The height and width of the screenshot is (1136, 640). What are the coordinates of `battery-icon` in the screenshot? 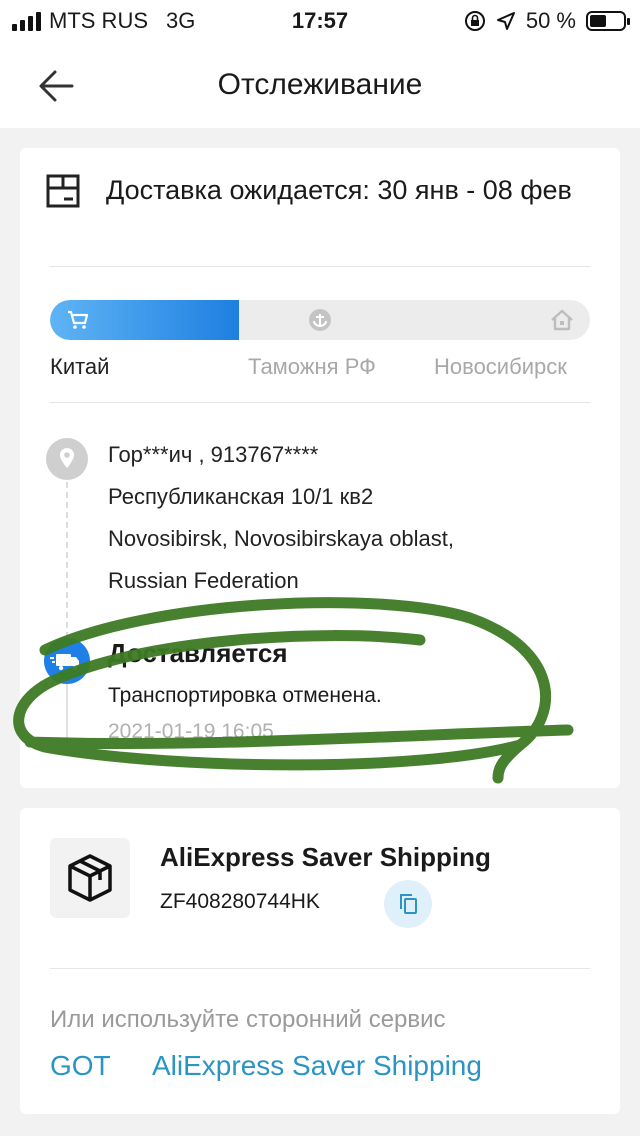 It's located at (608, 21).